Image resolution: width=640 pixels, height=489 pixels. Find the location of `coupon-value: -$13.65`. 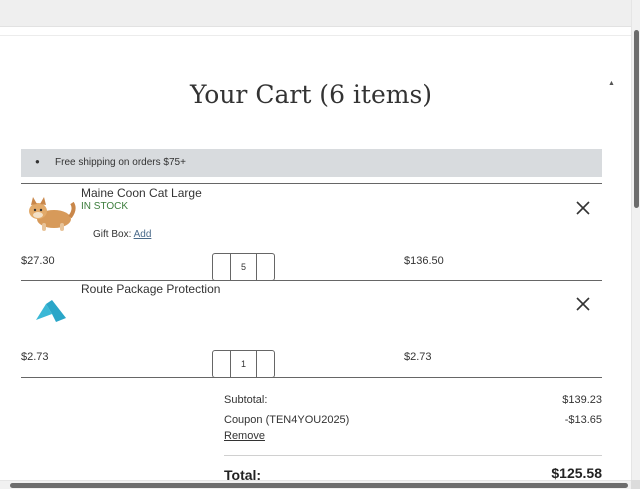

coupon-value: -$13.65 is located at coordinates (583, 420).